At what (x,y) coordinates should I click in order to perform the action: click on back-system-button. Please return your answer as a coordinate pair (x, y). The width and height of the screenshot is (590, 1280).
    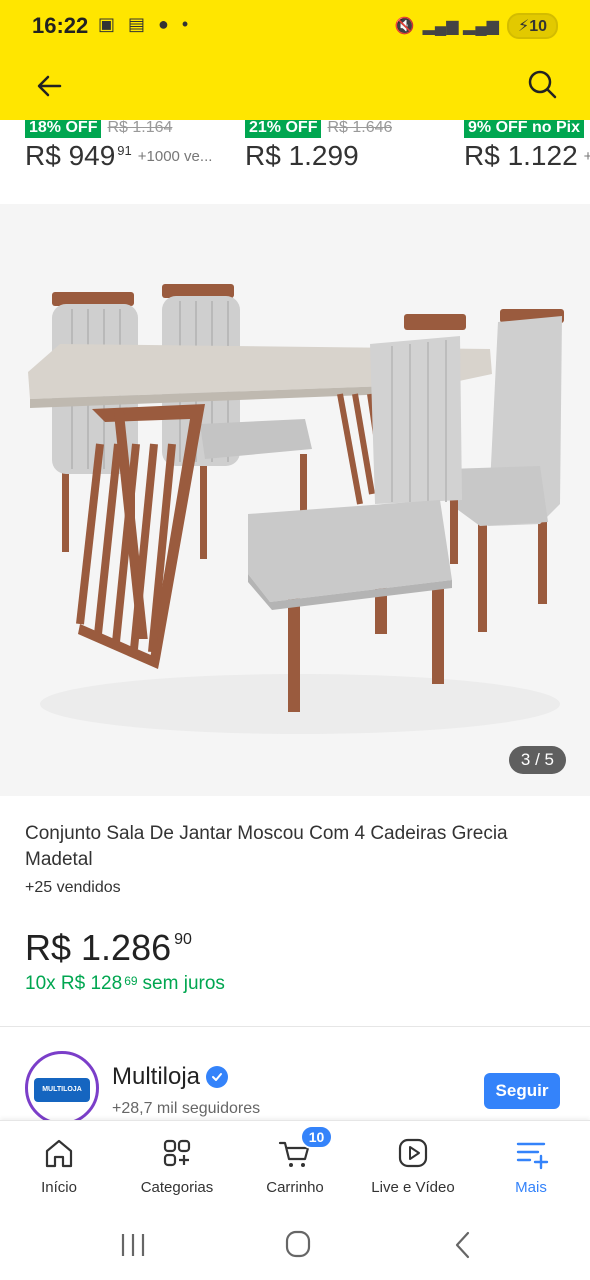
    Looking at the image, I should click on (464, 1245).